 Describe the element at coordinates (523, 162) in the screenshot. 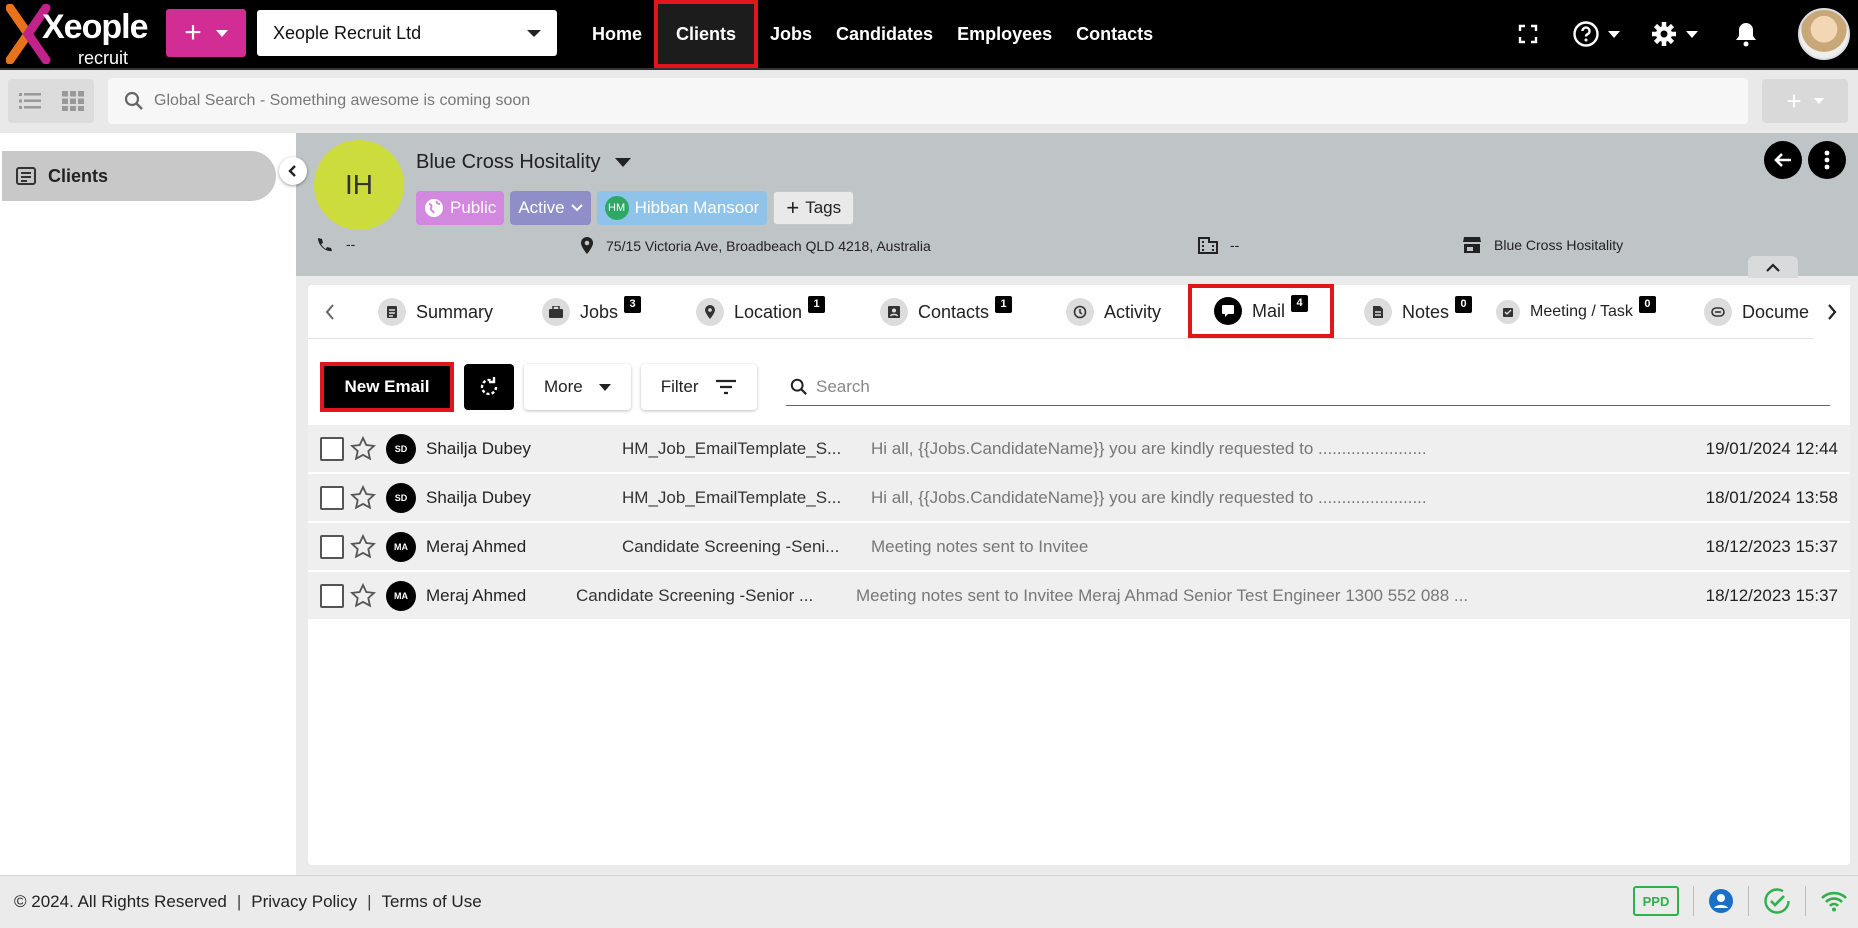

I see `client-name-dropdown: Blue Cross Hositality` at that location.